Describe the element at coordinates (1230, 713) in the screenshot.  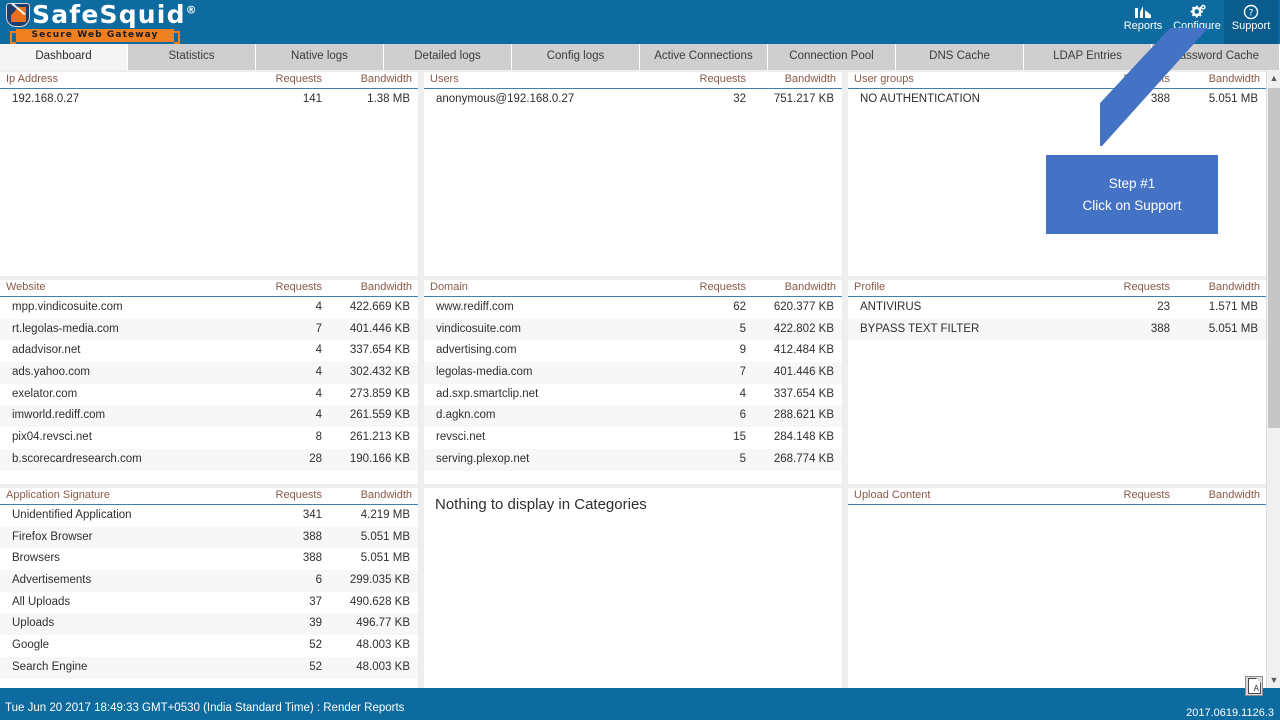
I see `version-label: 2017.0619.1126.3` at that location.